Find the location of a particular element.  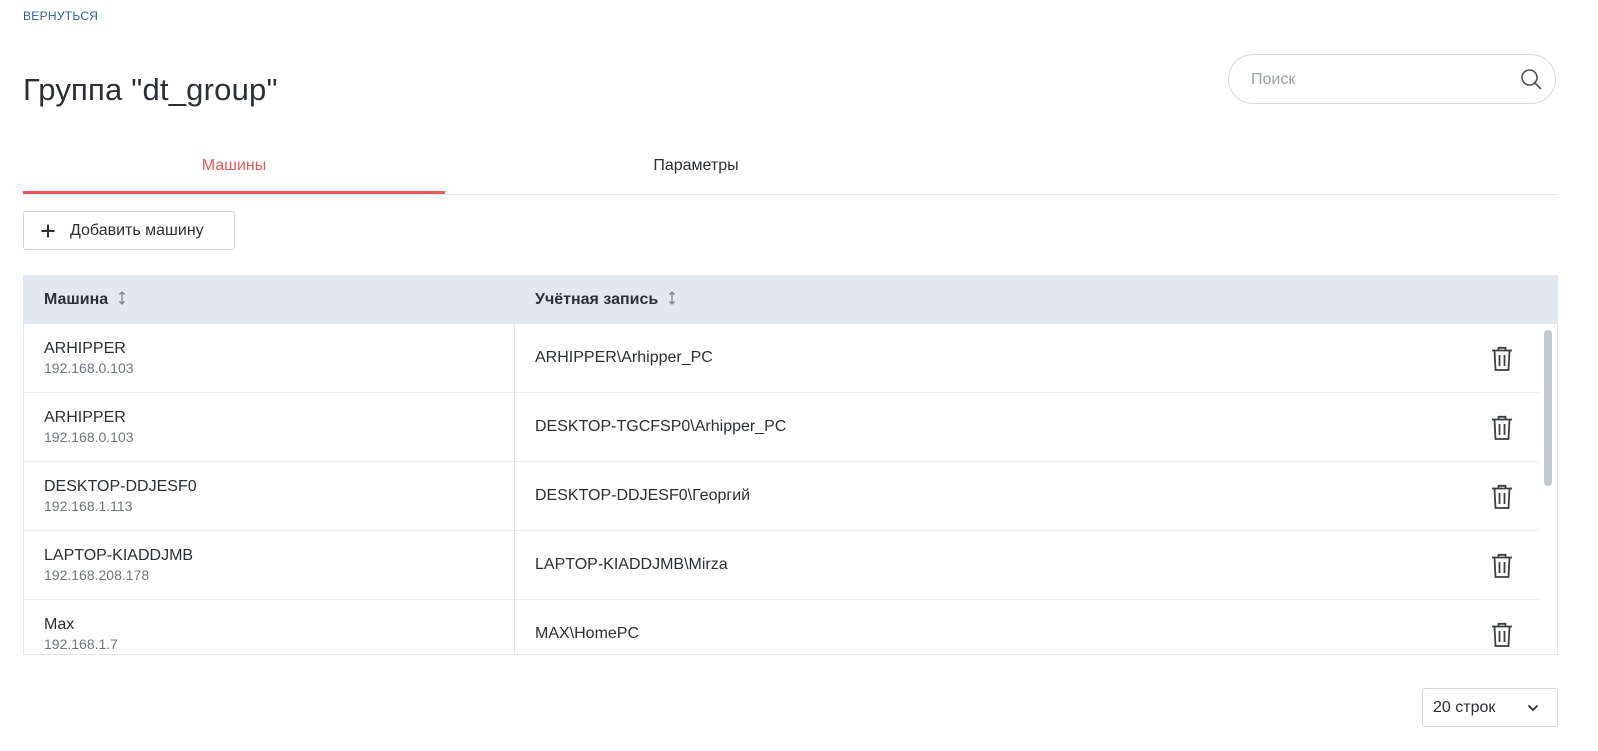

rows-per-page-select: 20 строк is located at coordinates (1490, 707).